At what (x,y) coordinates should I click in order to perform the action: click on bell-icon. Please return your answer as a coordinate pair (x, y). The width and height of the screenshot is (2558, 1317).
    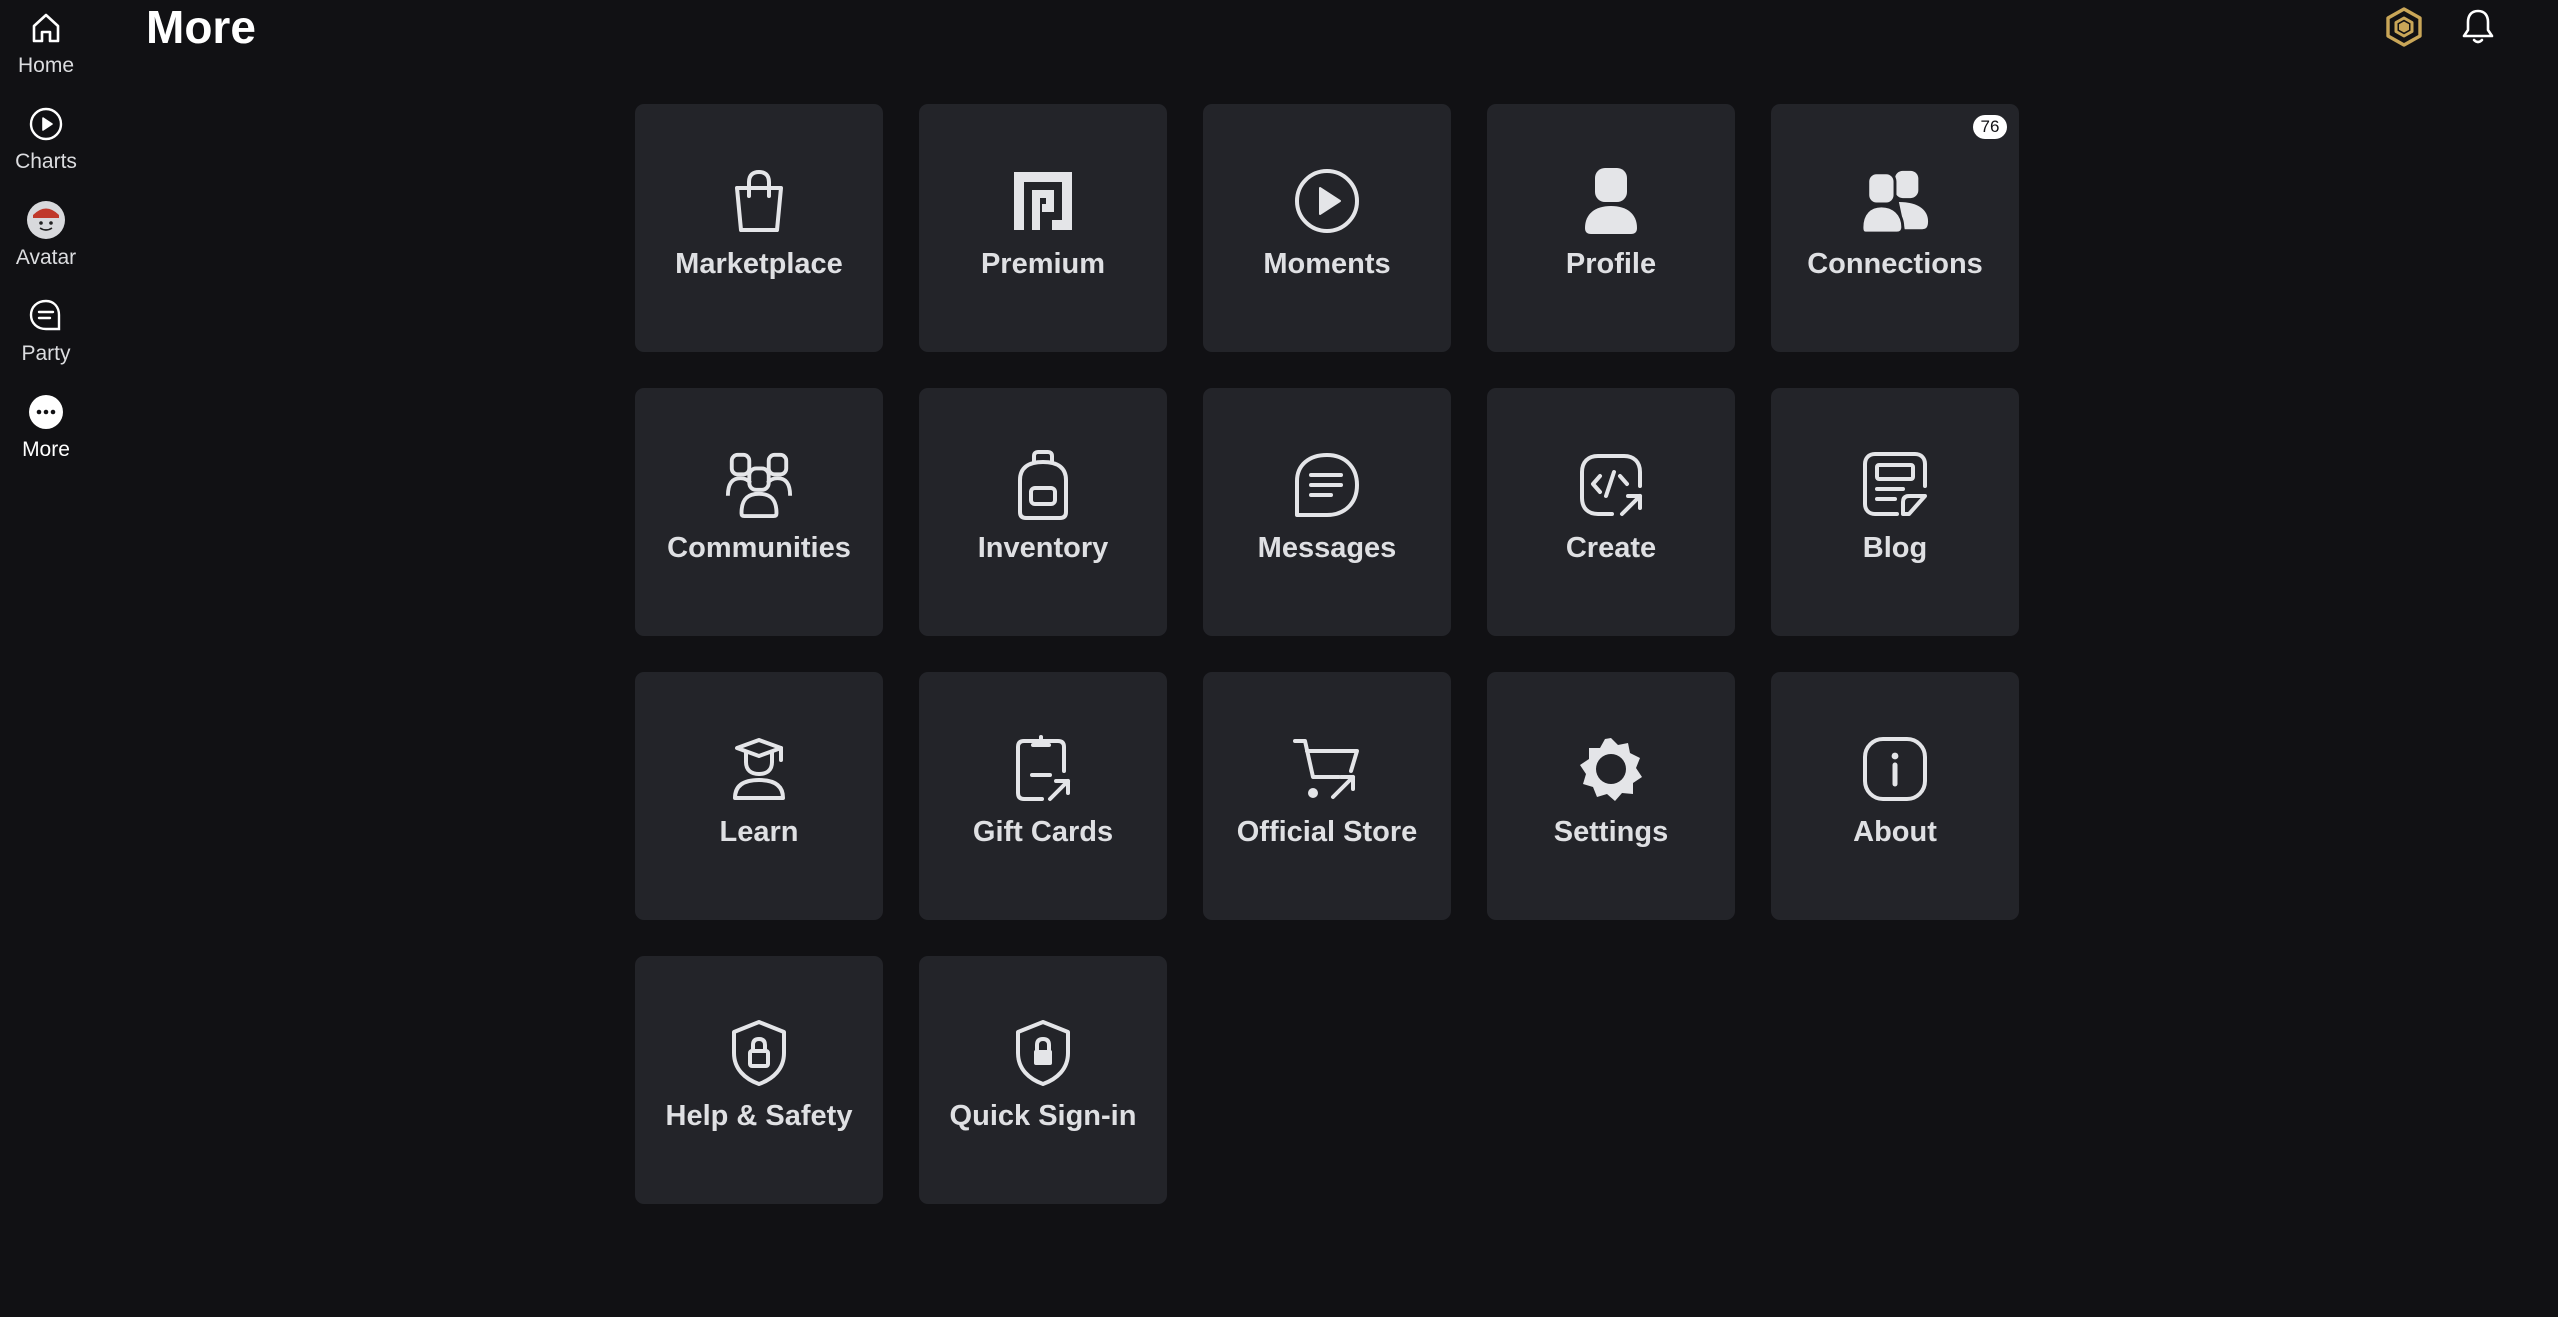
    Looking at the image, I should click on (2478, 27).